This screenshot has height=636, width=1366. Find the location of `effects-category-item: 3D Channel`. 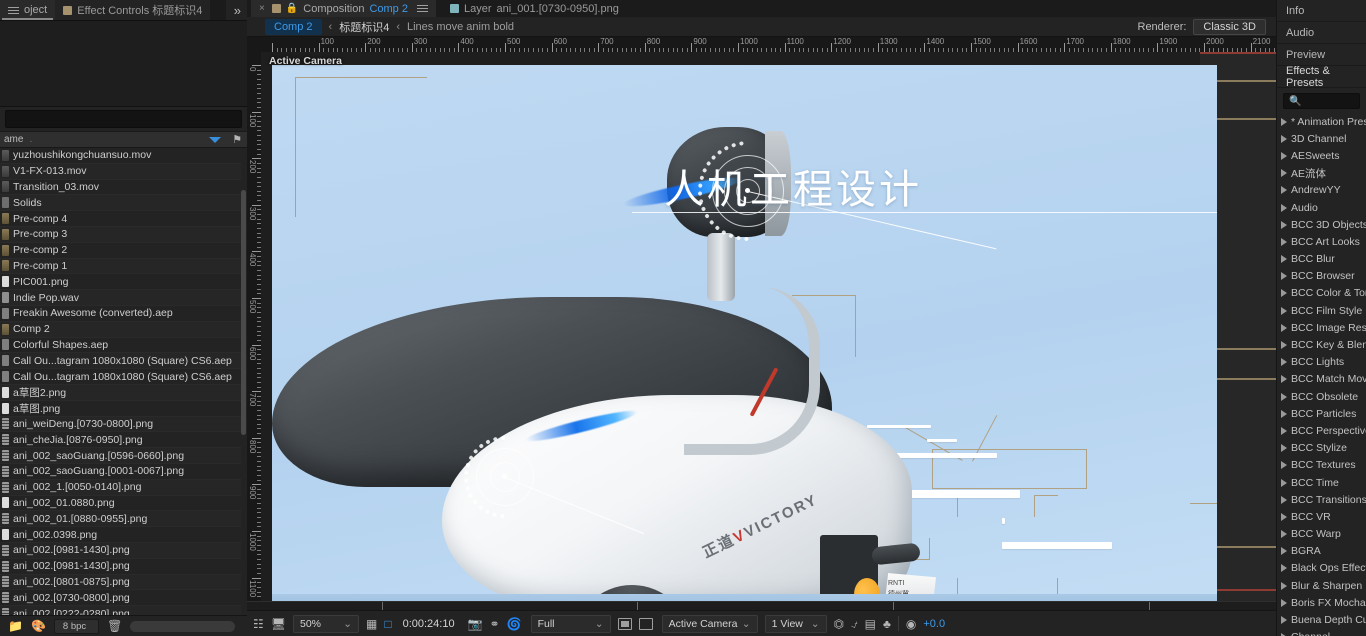

effects-category-item: 3D Channel is located at coordinates (1321, 138).